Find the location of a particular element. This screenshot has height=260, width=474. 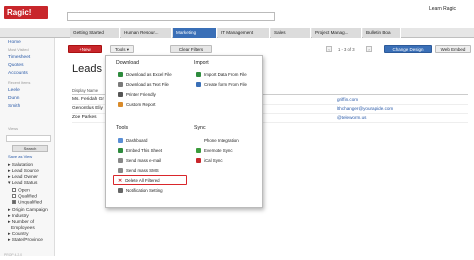

sidebar-search-button: Search is located at coordinates (30, 148).